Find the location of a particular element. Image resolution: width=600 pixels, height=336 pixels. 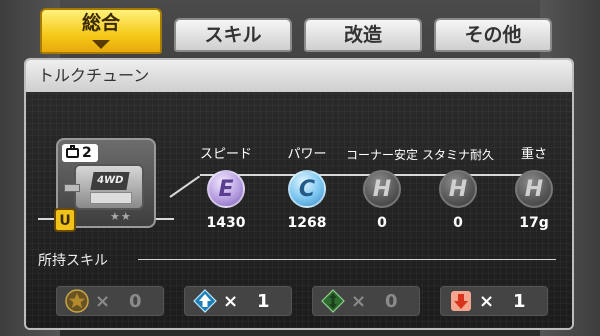

tab-modify: 改造 is located at coordinates (363, 35).